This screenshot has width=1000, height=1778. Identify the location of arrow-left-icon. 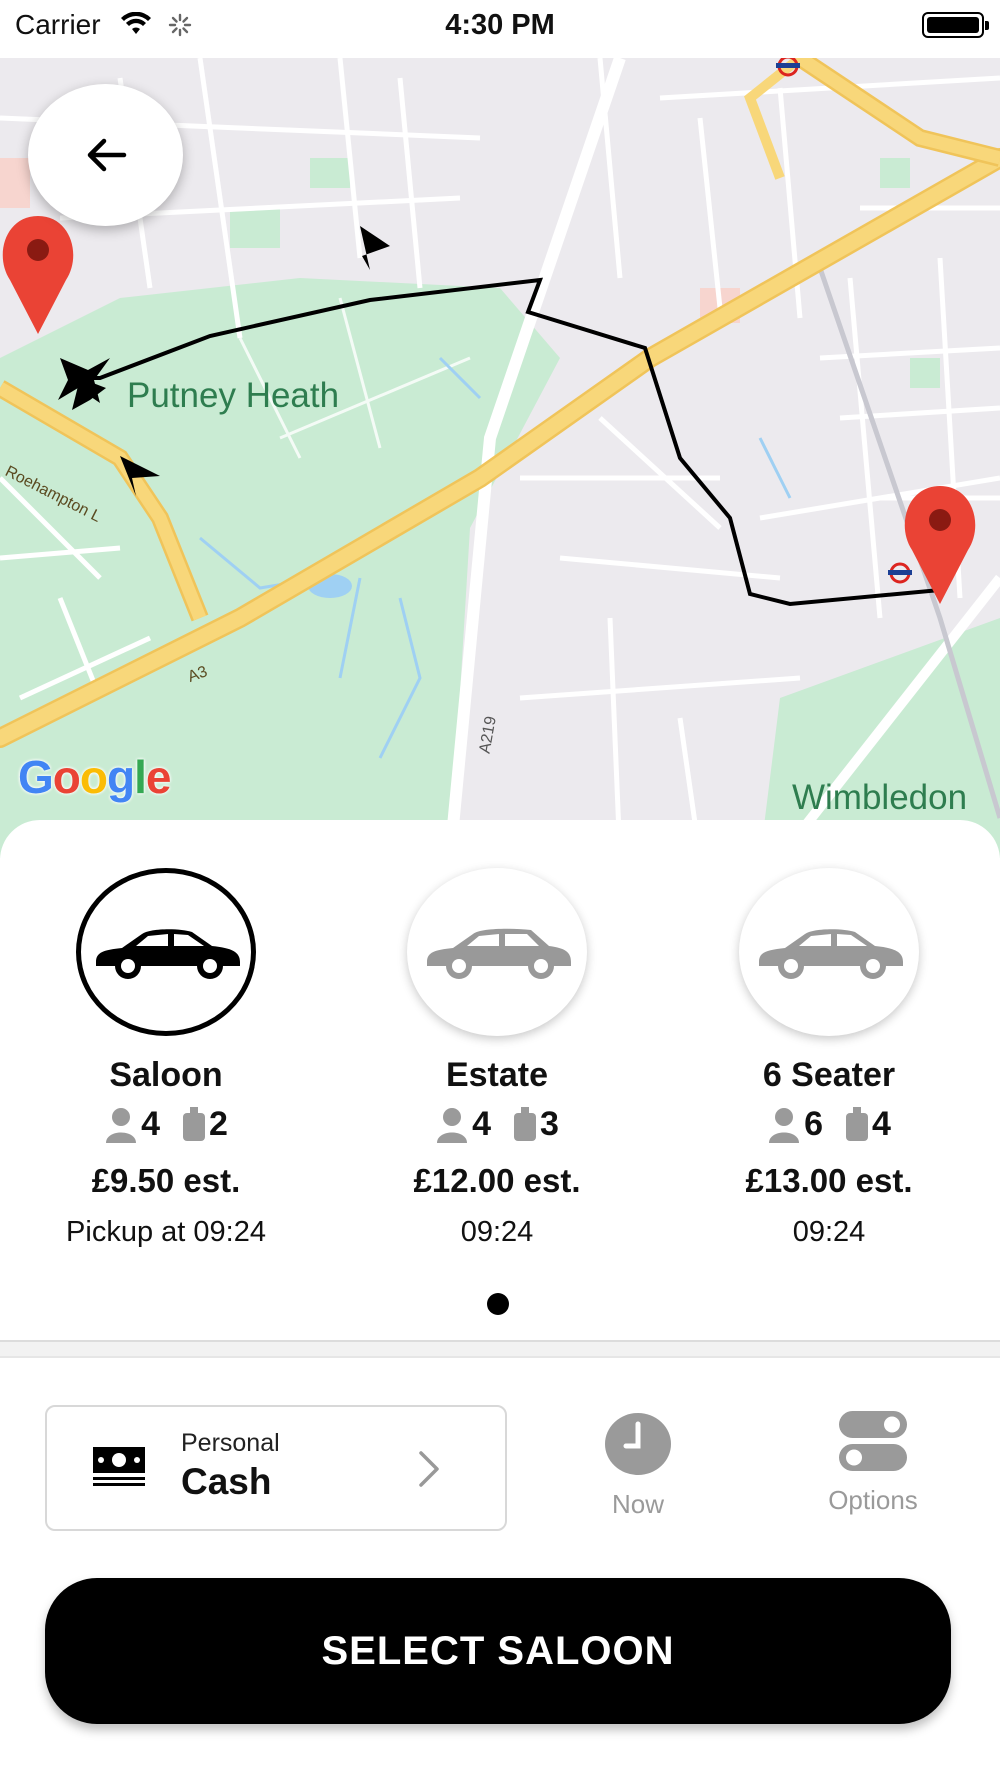
(106, 155).